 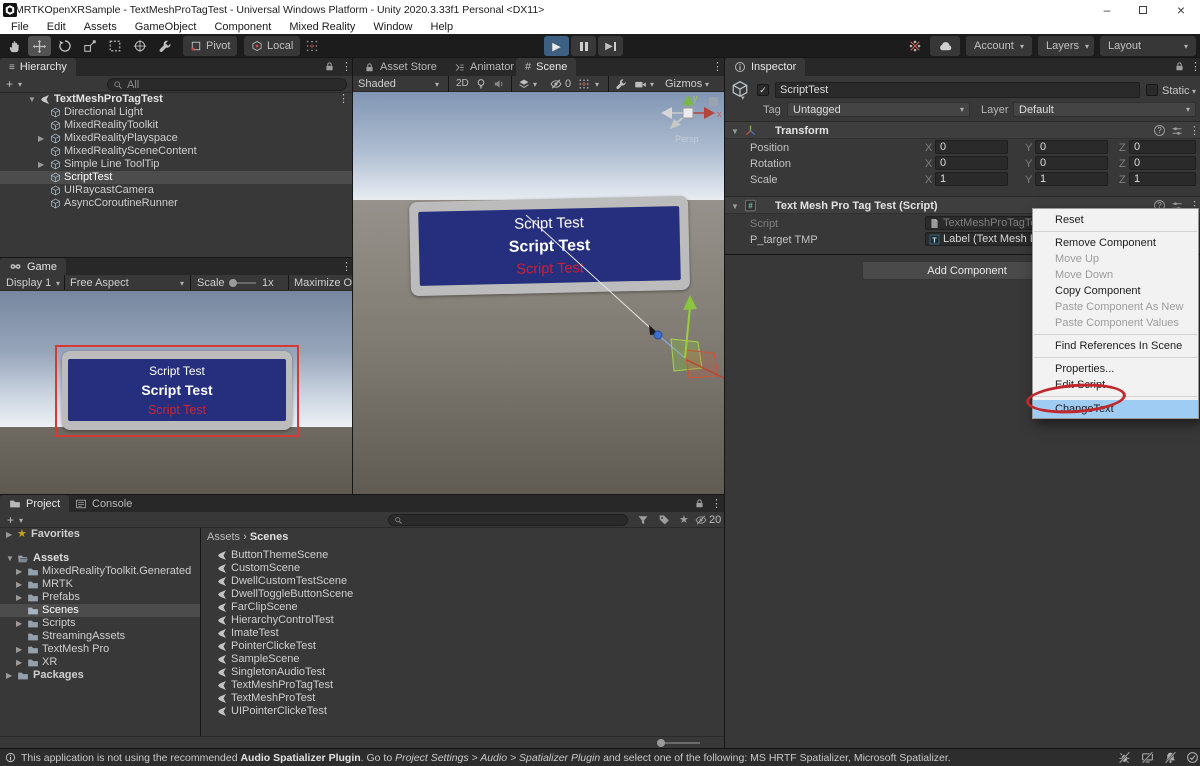 What do you see at coordinates (699, 503) in the screenshot?
I see `lock-icon` at bounding box center [699, 503].